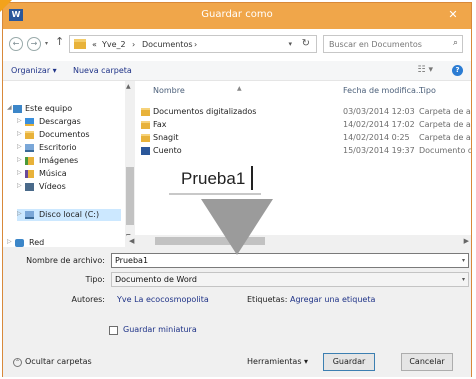 The height and width of the screenshot is (379, 476). Describe the element at coordinates (427, 362) in the screenshot. I see `cancel-button: Cancelar` at that location.